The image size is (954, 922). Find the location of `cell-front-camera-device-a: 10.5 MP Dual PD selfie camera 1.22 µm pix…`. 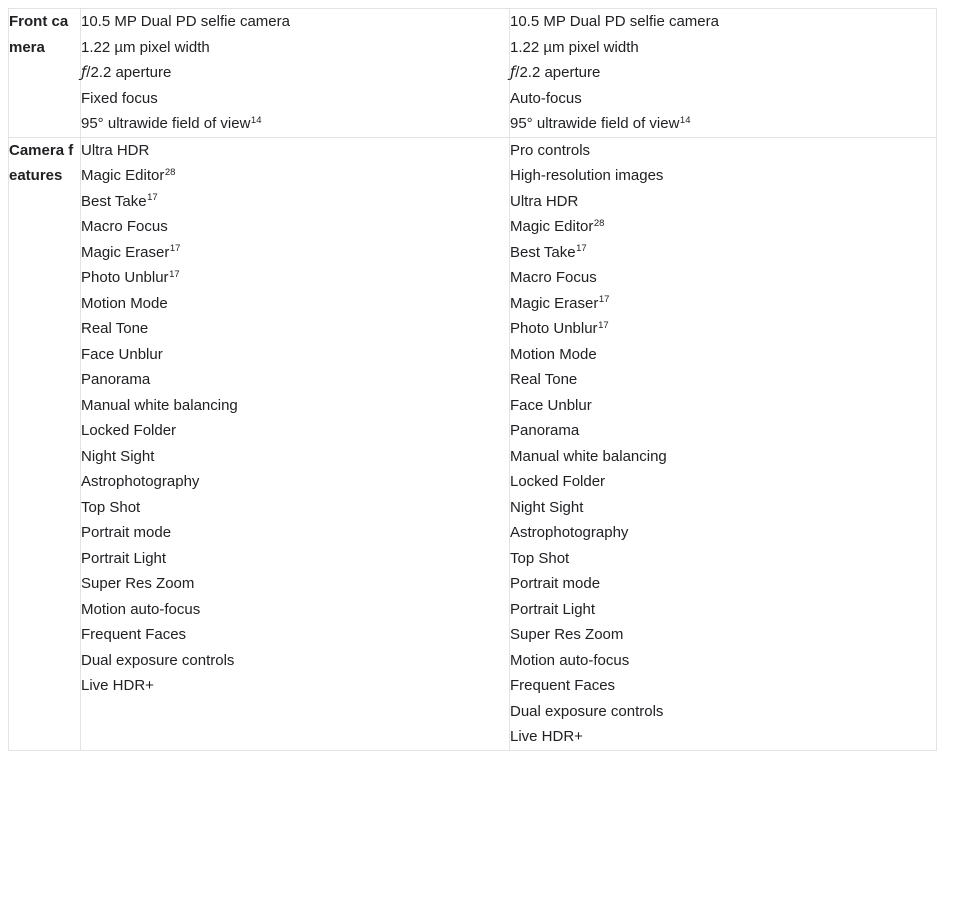

cell-front-camera-device-a: 10.5 MP Dual PD selfie camera 1.22 µm pix… is located at coordinates (295, 73).